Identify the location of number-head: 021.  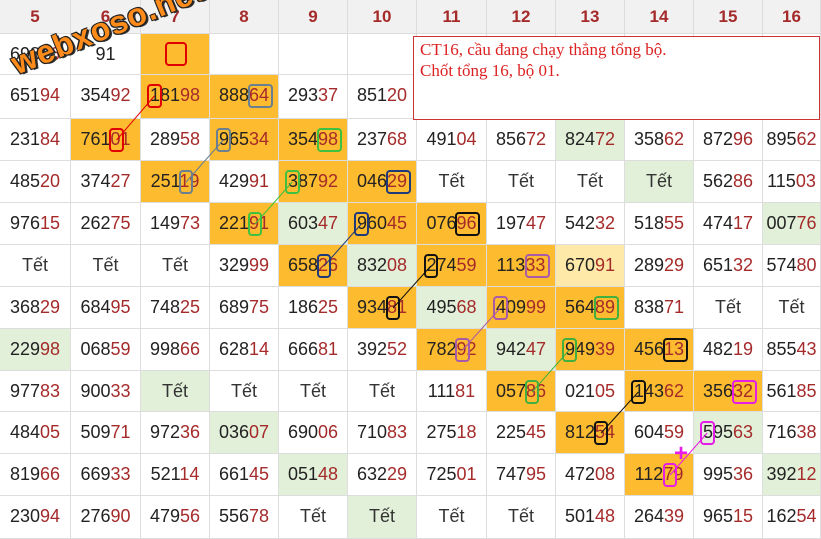
(579, 391).